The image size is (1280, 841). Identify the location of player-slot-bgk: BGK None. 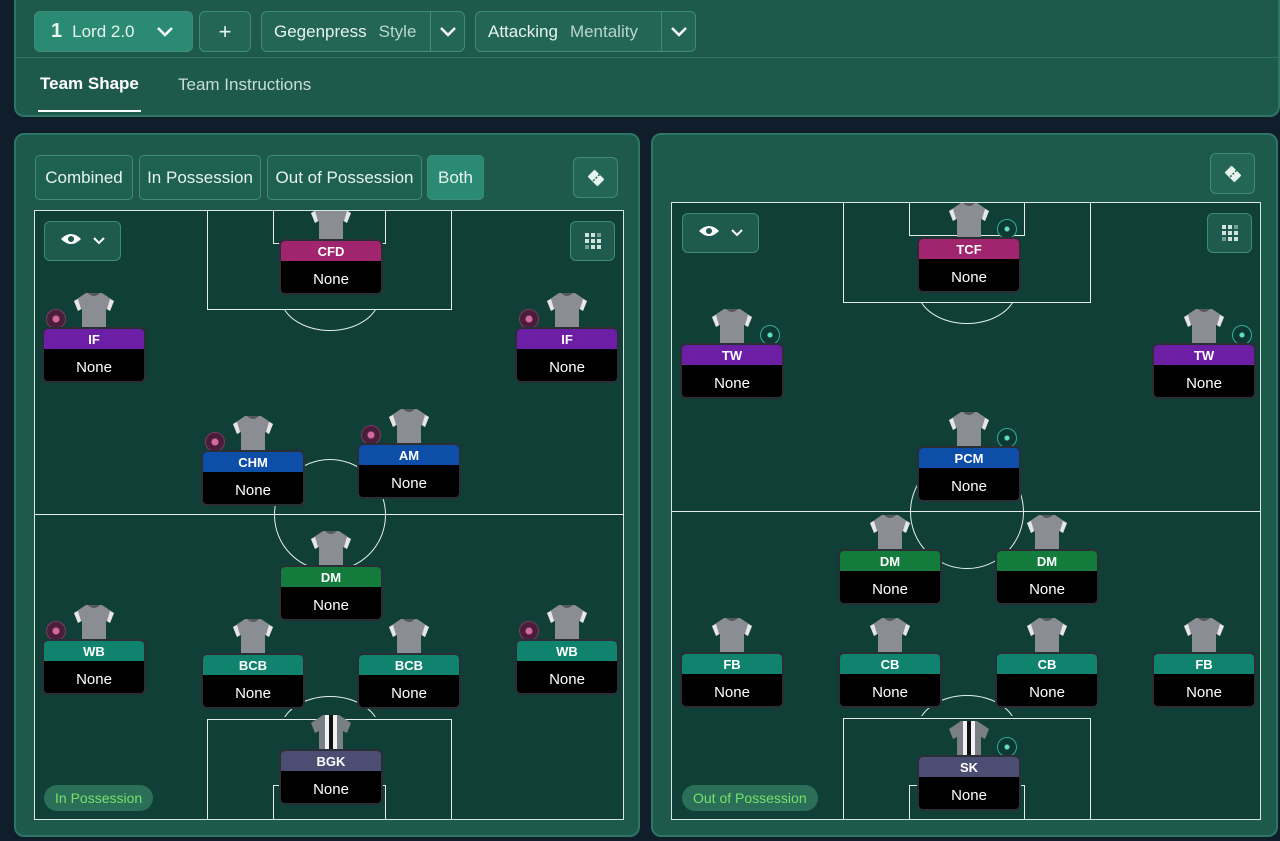
(331, 760).